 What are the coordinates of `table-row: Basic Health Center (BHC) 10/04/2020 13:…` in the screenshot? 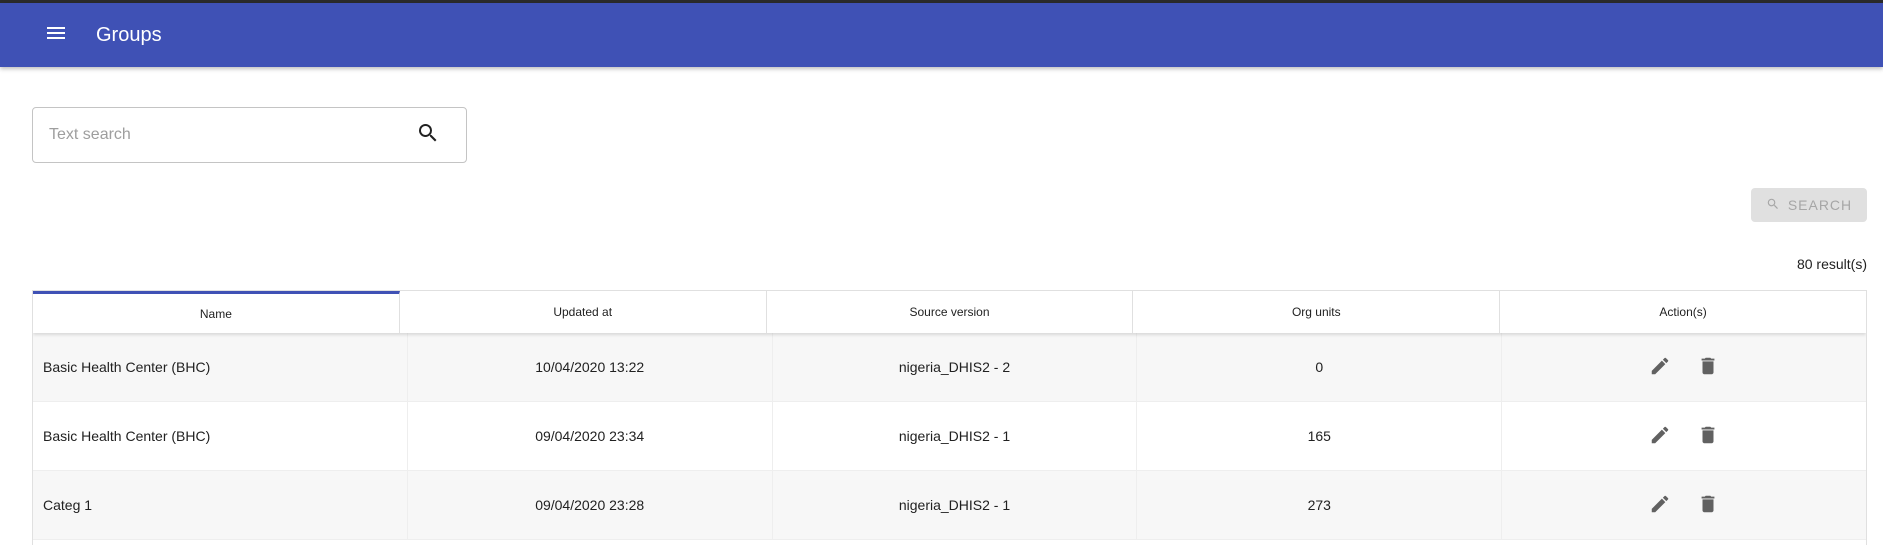 It's located at (949, 367).